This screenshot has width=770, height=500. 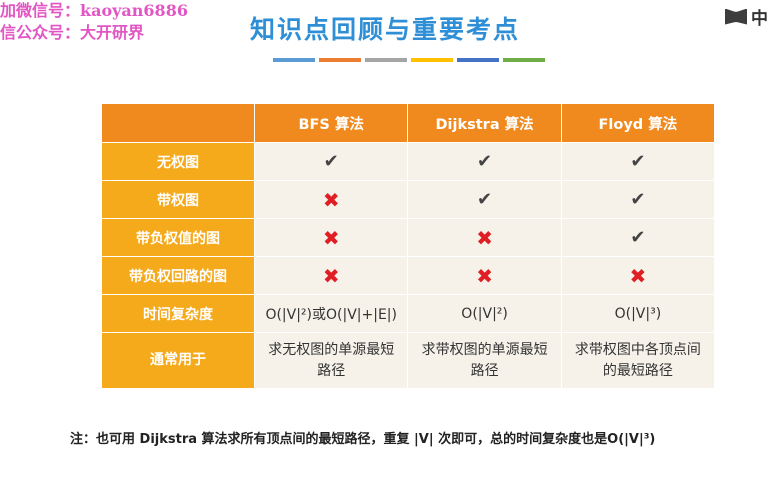 I want to click on book-icon, so click(x=736, y=16).